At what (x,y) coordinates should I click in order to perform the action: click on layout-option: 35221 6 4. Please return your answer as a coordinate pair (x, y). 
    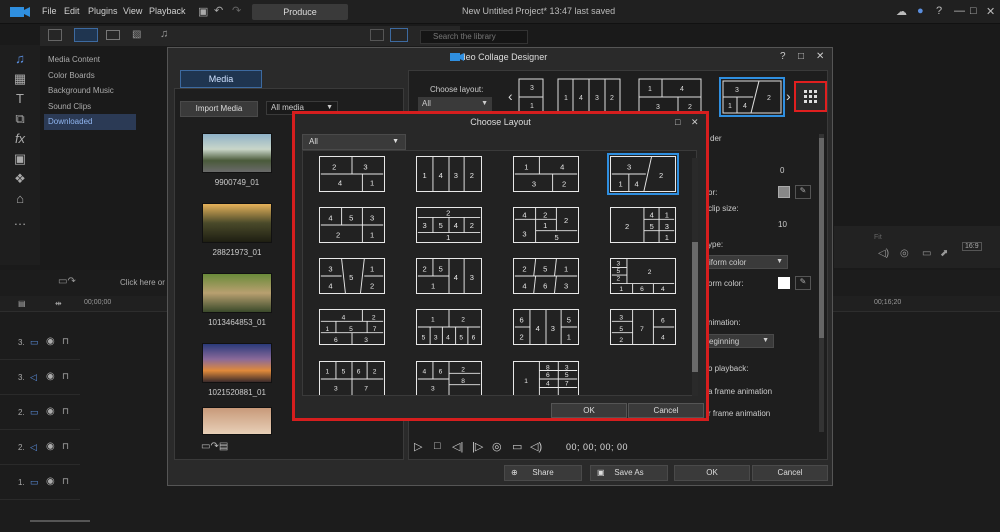
    Looking at the image, I should click on (643, 276).